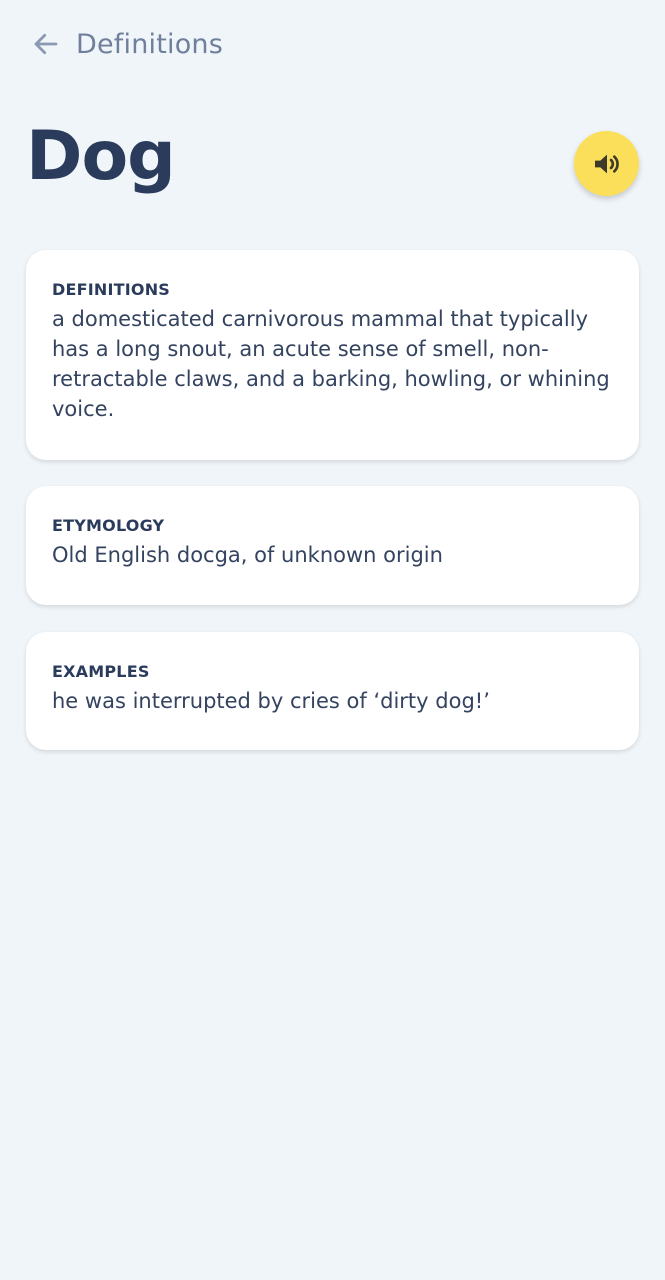  Describe the element at coordinates (108, 525) in the screenshot. I see `etymology-label: ETYMOLOGY` at that location.